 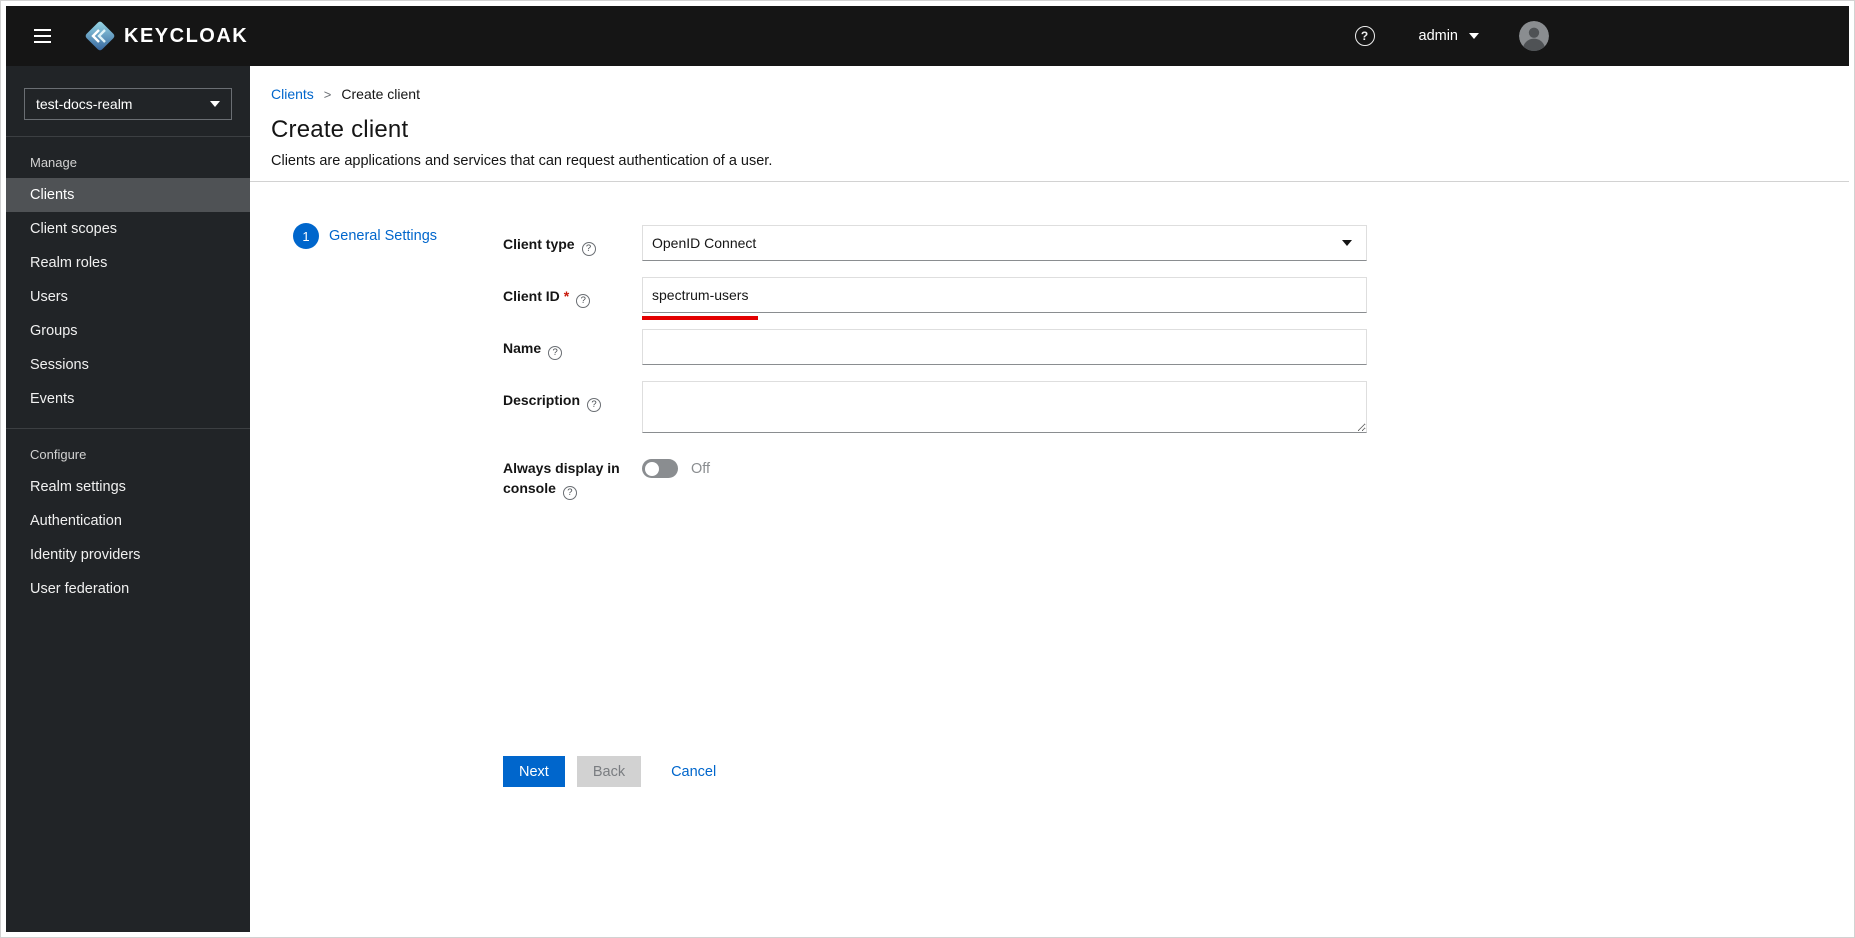 What do you see at coordinates (1004, 347) in the screenshot?
I see `name-input` at bounding box center [1004, 347].